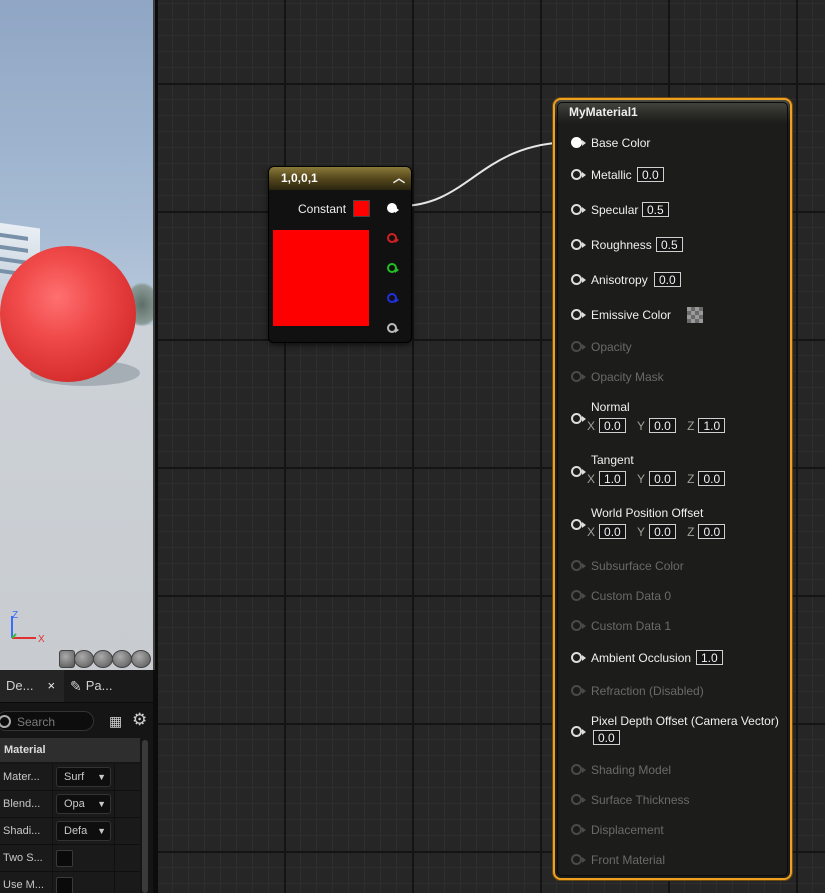 The height and width of the screenshot is (893, 825). I want to click on material-domain-dropdown: Surf ▼, so click(83, 777).